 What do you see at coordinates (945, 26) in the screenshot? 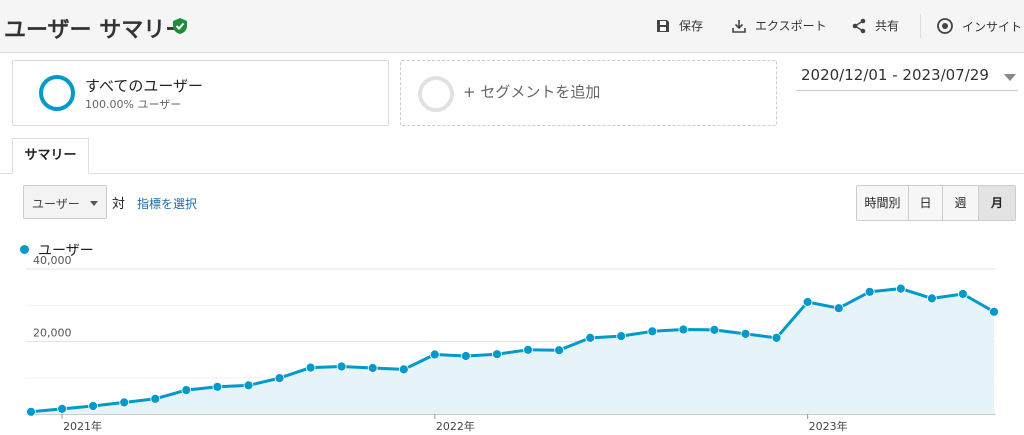
I see `insights-icon` at bounding box center [945, 26].